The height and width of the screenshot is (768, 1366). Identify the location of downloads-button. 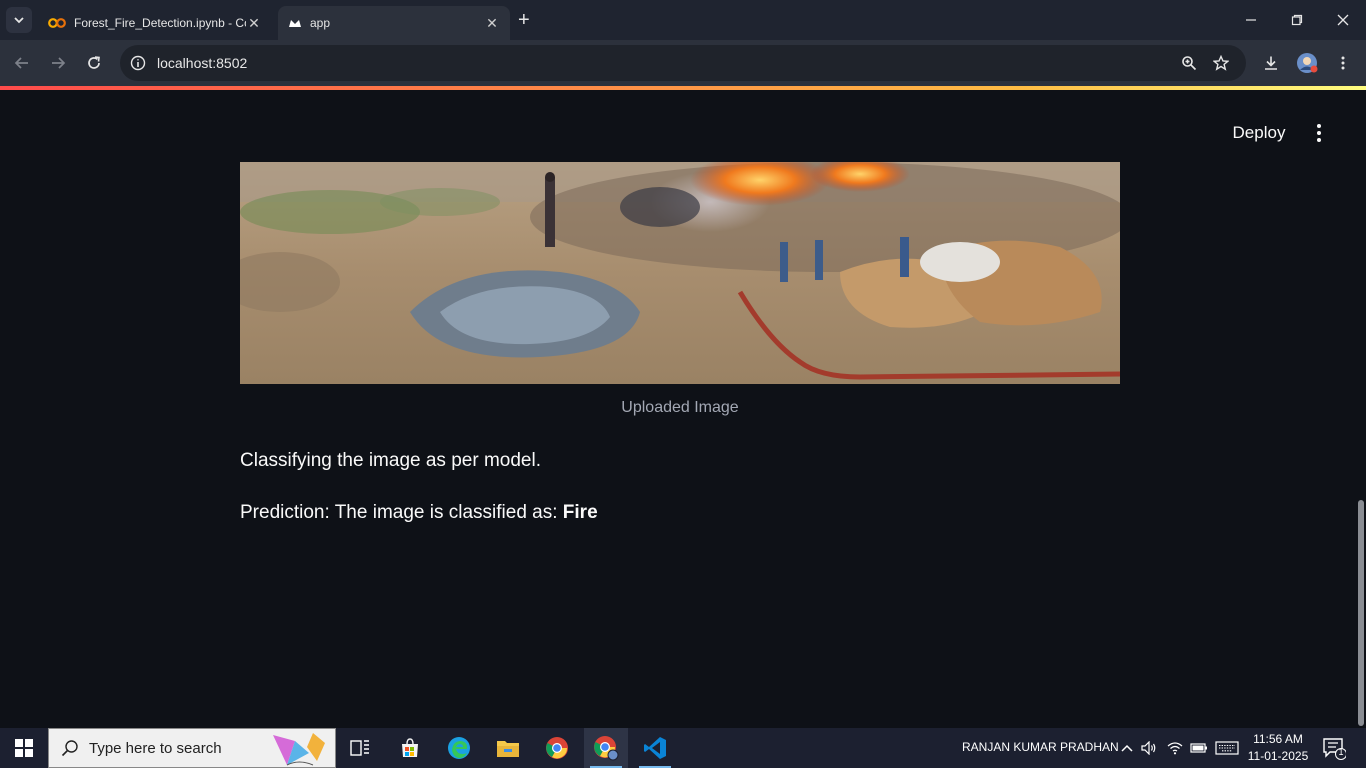
(1271, 63).